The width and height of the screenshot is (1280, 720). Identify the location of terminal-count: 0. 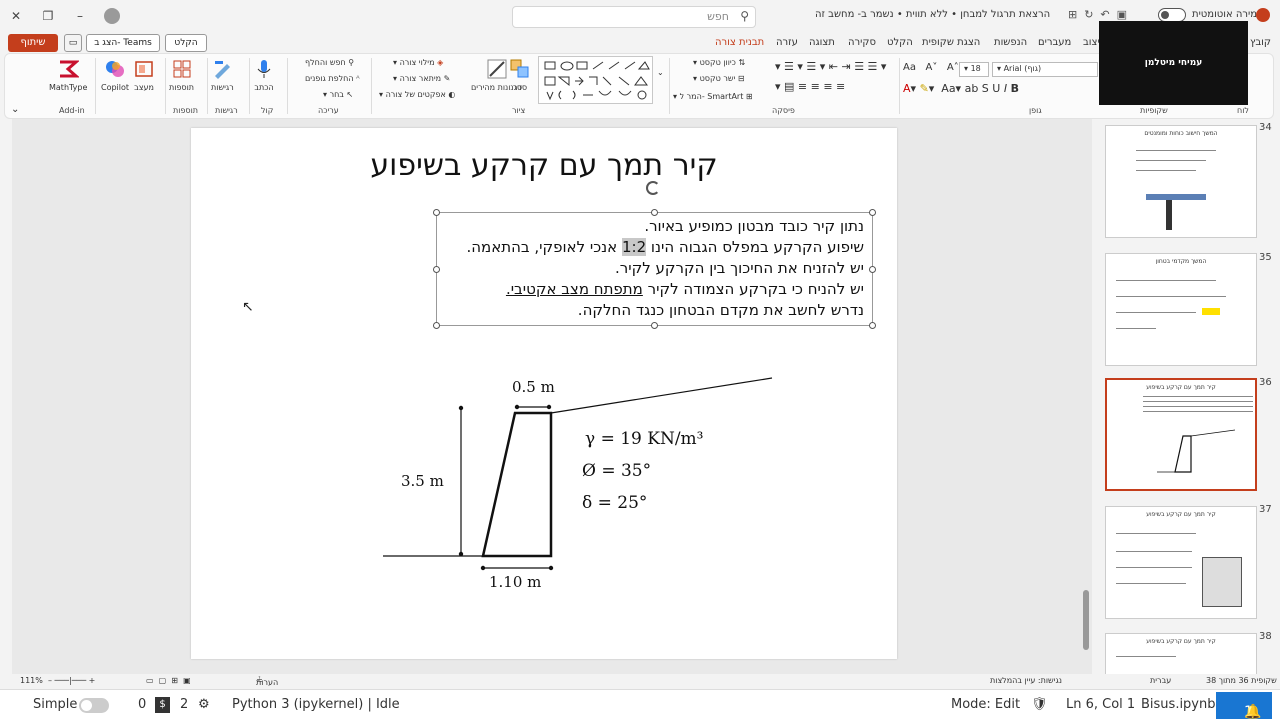
(142, 704).